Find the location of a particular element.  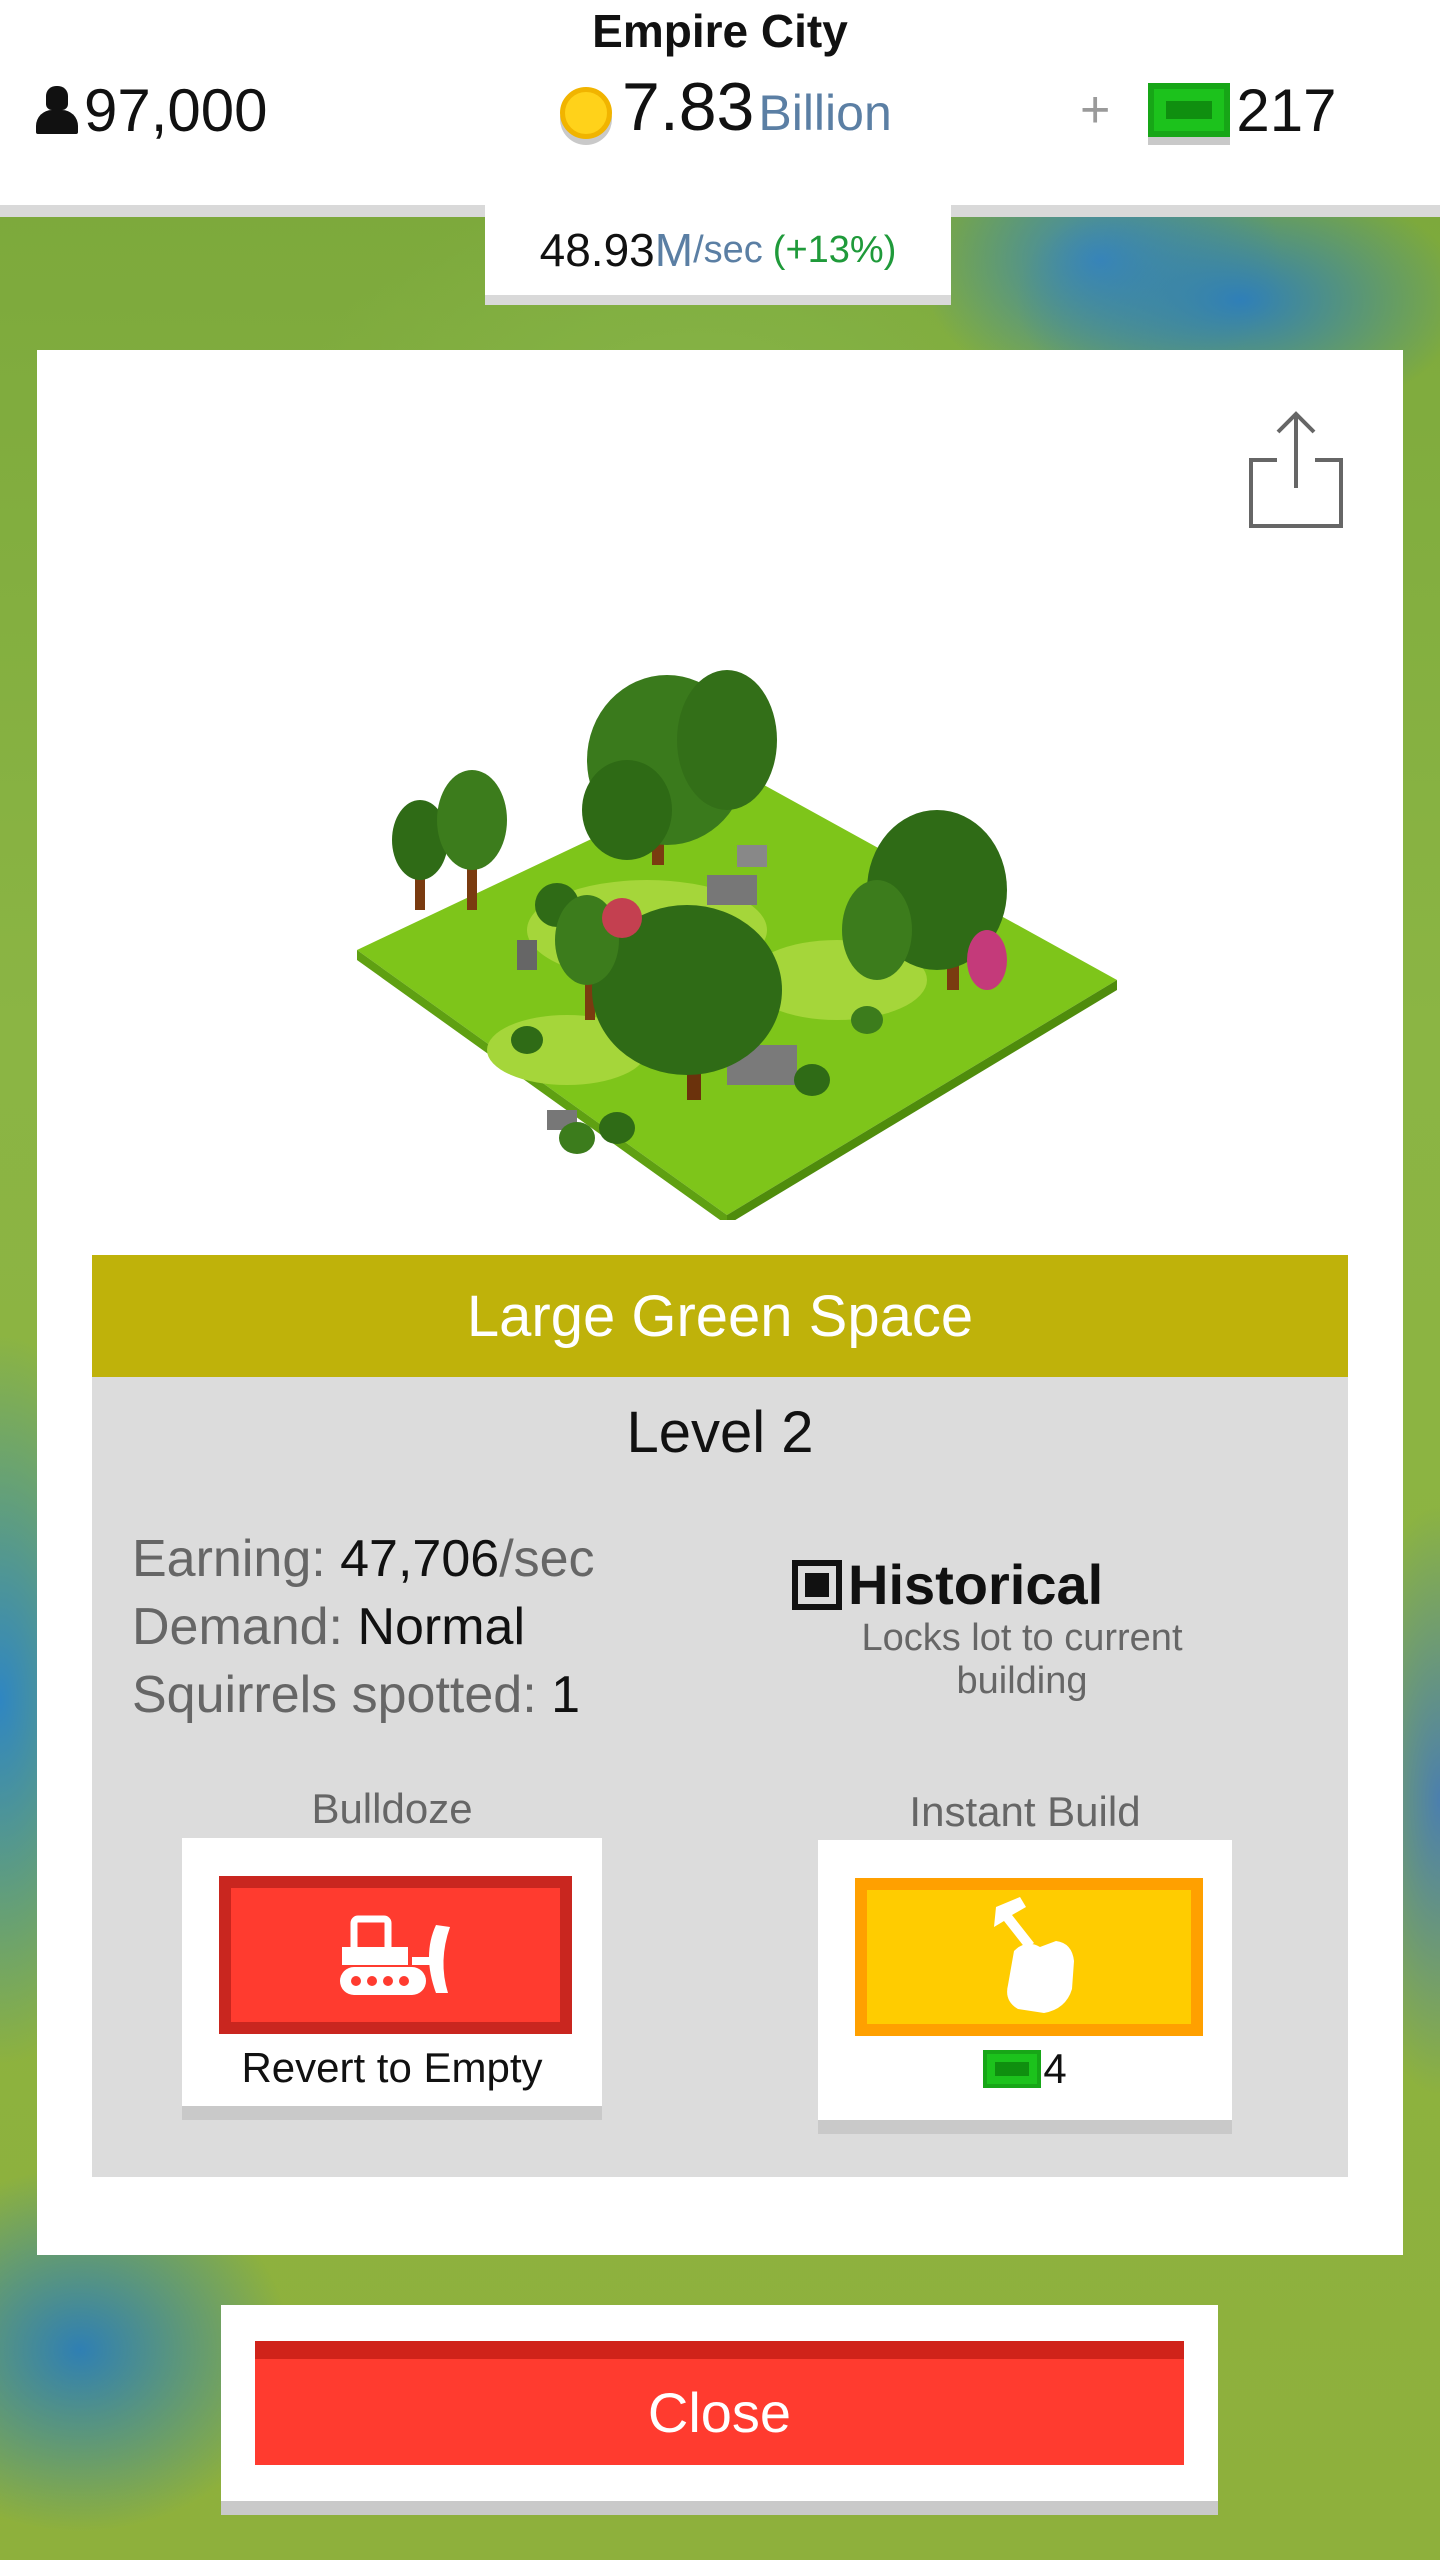

revert-to-empty-text: Revert to Empty is located at coordinates (392, 2067).